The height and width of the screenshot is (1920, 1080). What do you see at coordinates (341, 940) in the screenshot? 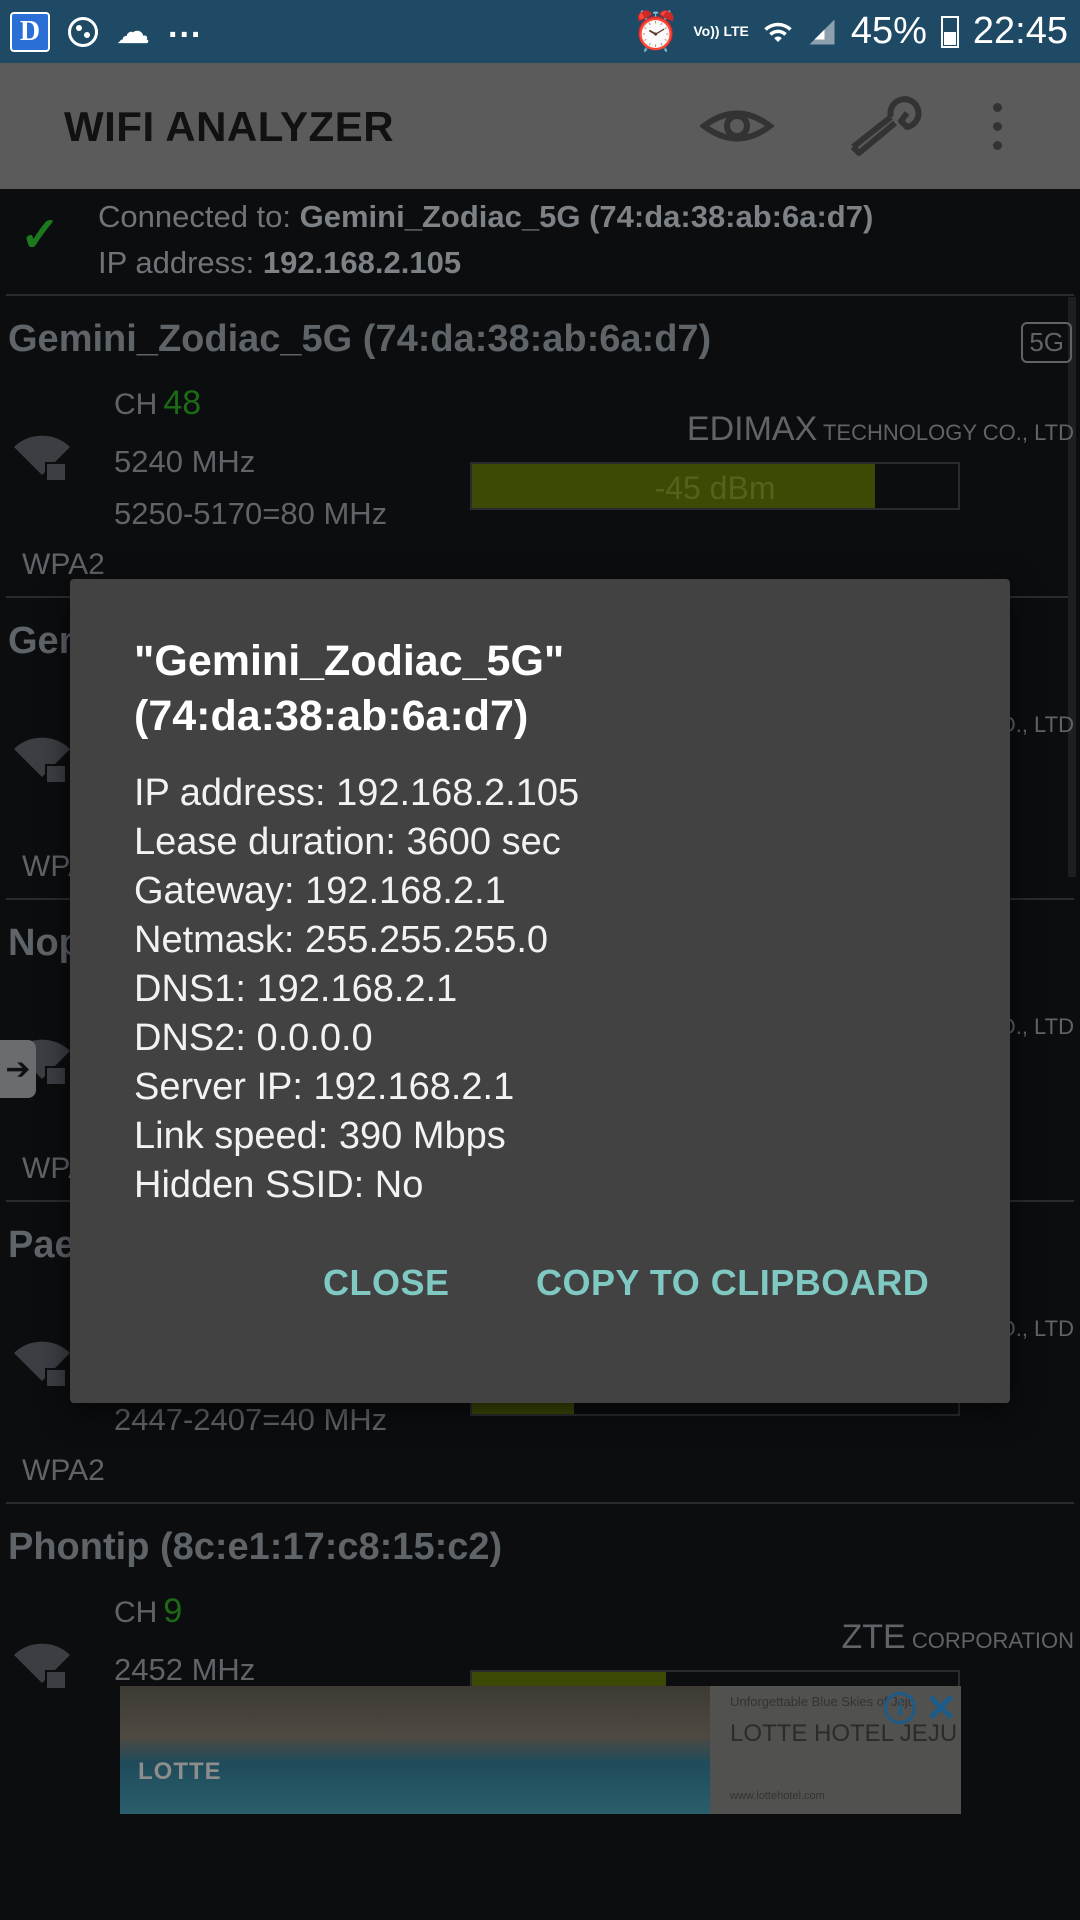
I see `detail-netmask: Netmask: 255.255.255.0` at bounding box center [341, 940].